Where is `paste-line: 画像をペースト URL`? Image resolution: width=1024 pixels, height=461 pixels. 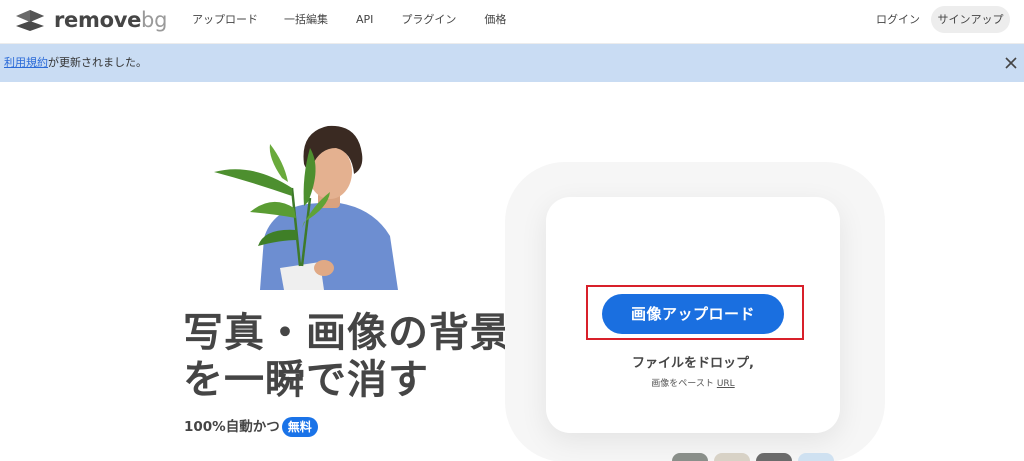
paste-line: 画像をペースト URL is located at coordinates (693, 384).